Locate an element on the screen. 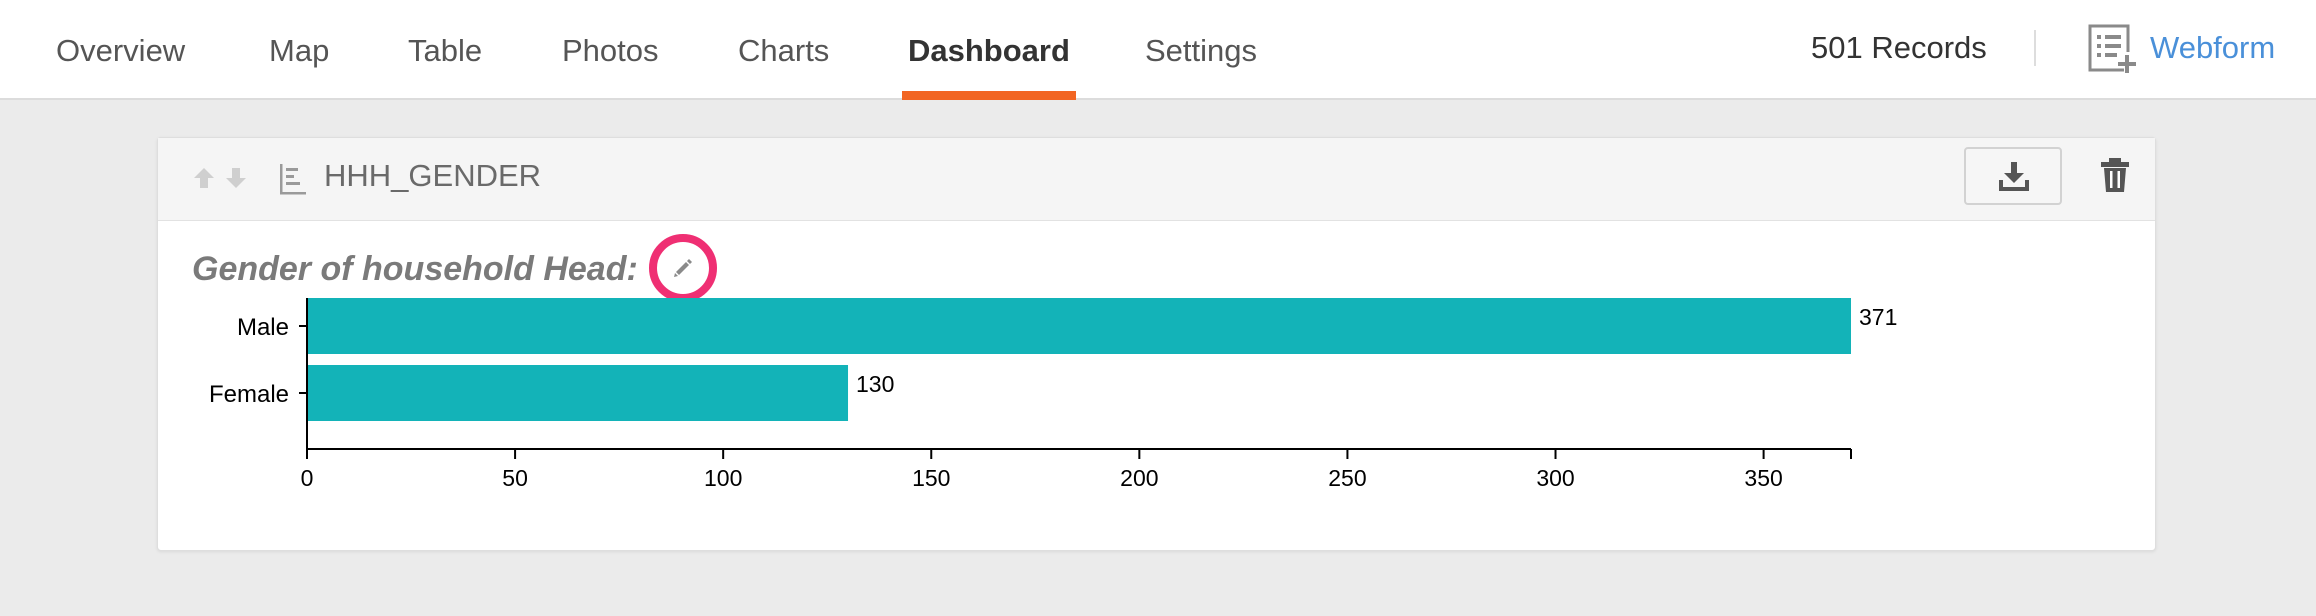  trash-icon is located at coordinates (2115, 175).